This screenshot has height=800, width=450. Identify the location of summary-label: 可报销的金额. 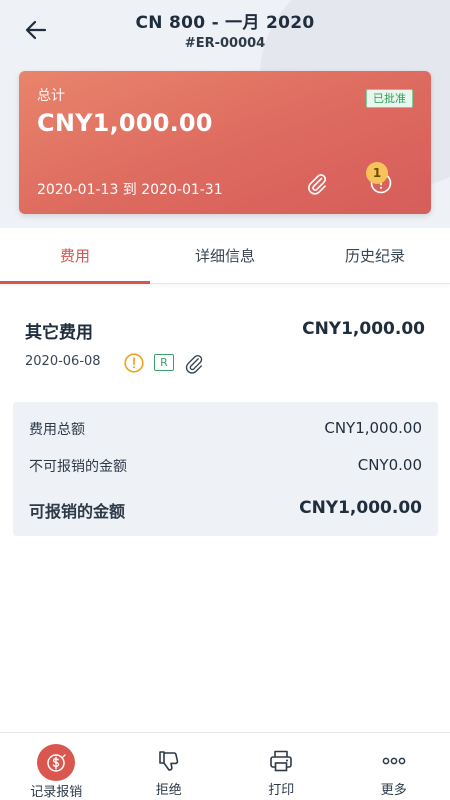
(77, 511).